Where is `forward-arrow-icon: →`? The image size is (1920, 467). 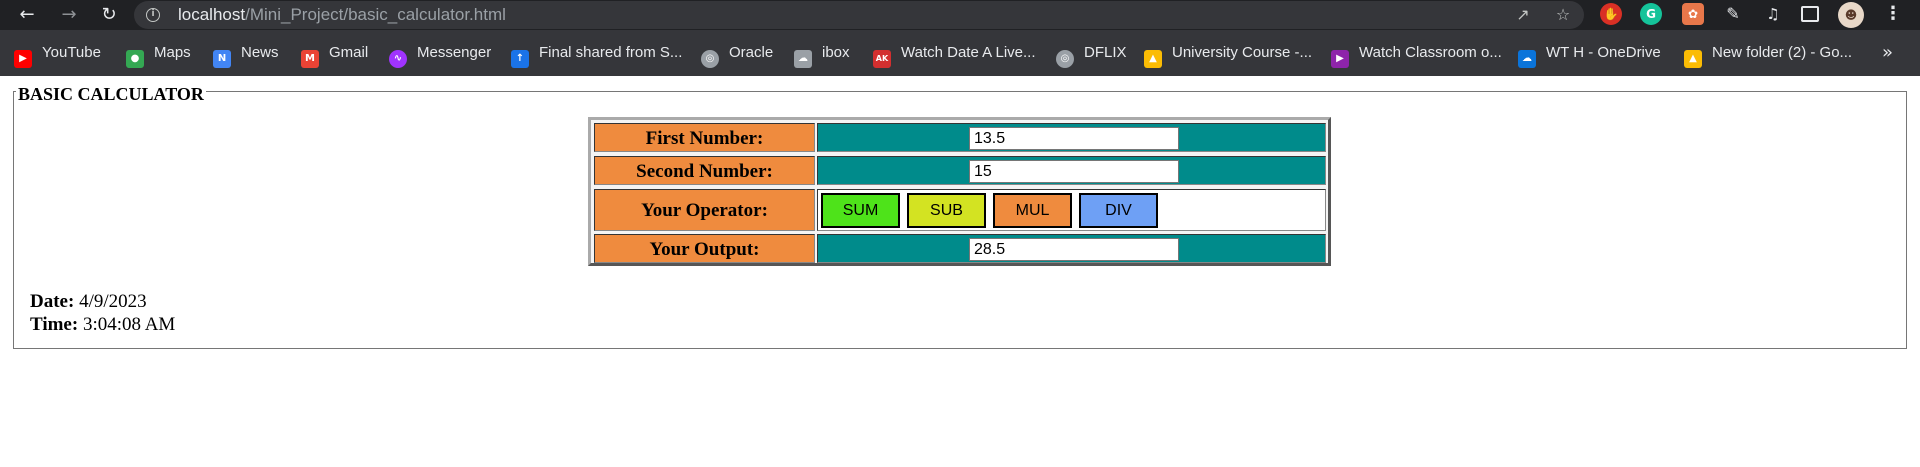 forward-arrow-icon: → is located at coordinates (69, 15).